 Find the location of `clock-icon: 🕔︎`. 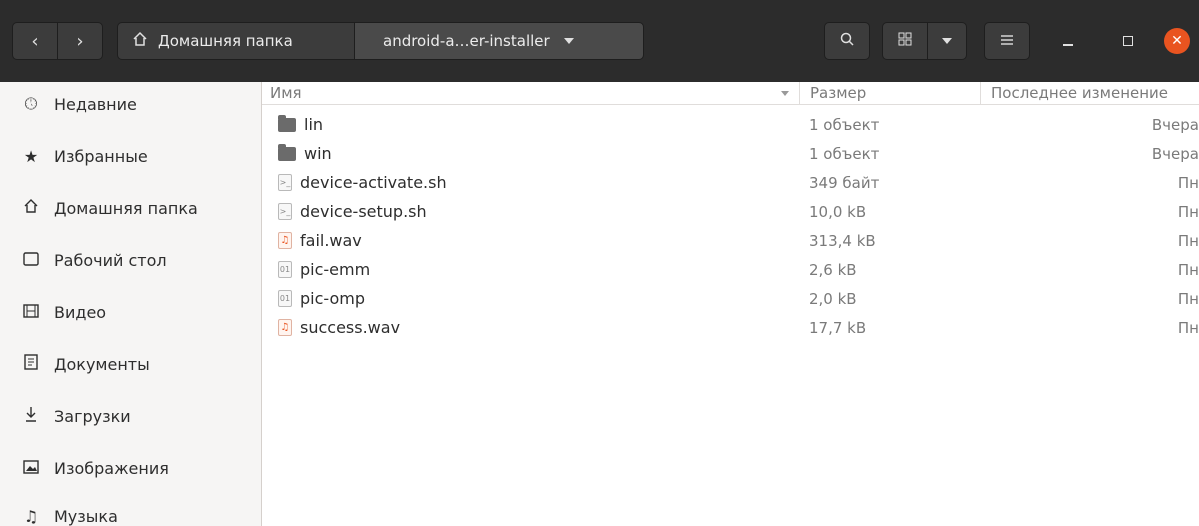

clock-icon: 🕔︎ is located at coordinates (31, 103).